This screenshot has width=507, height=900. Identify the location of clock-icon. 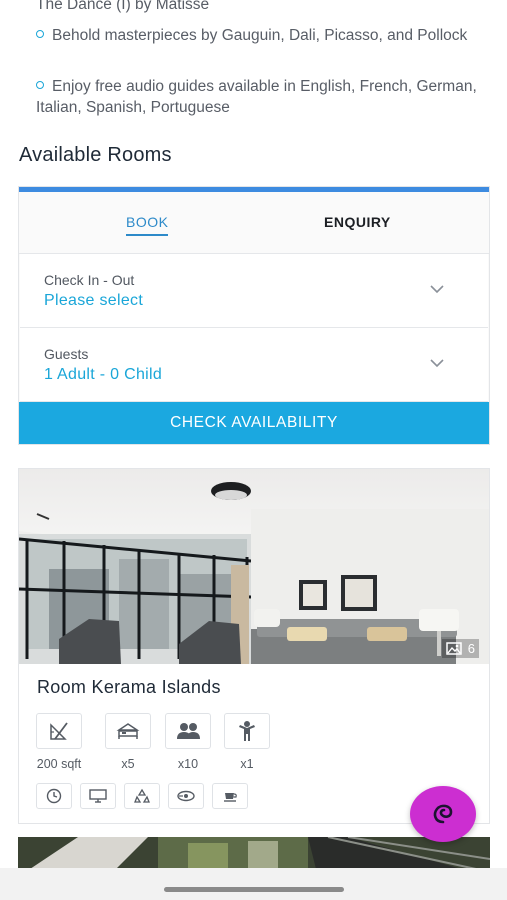
(54, 796).